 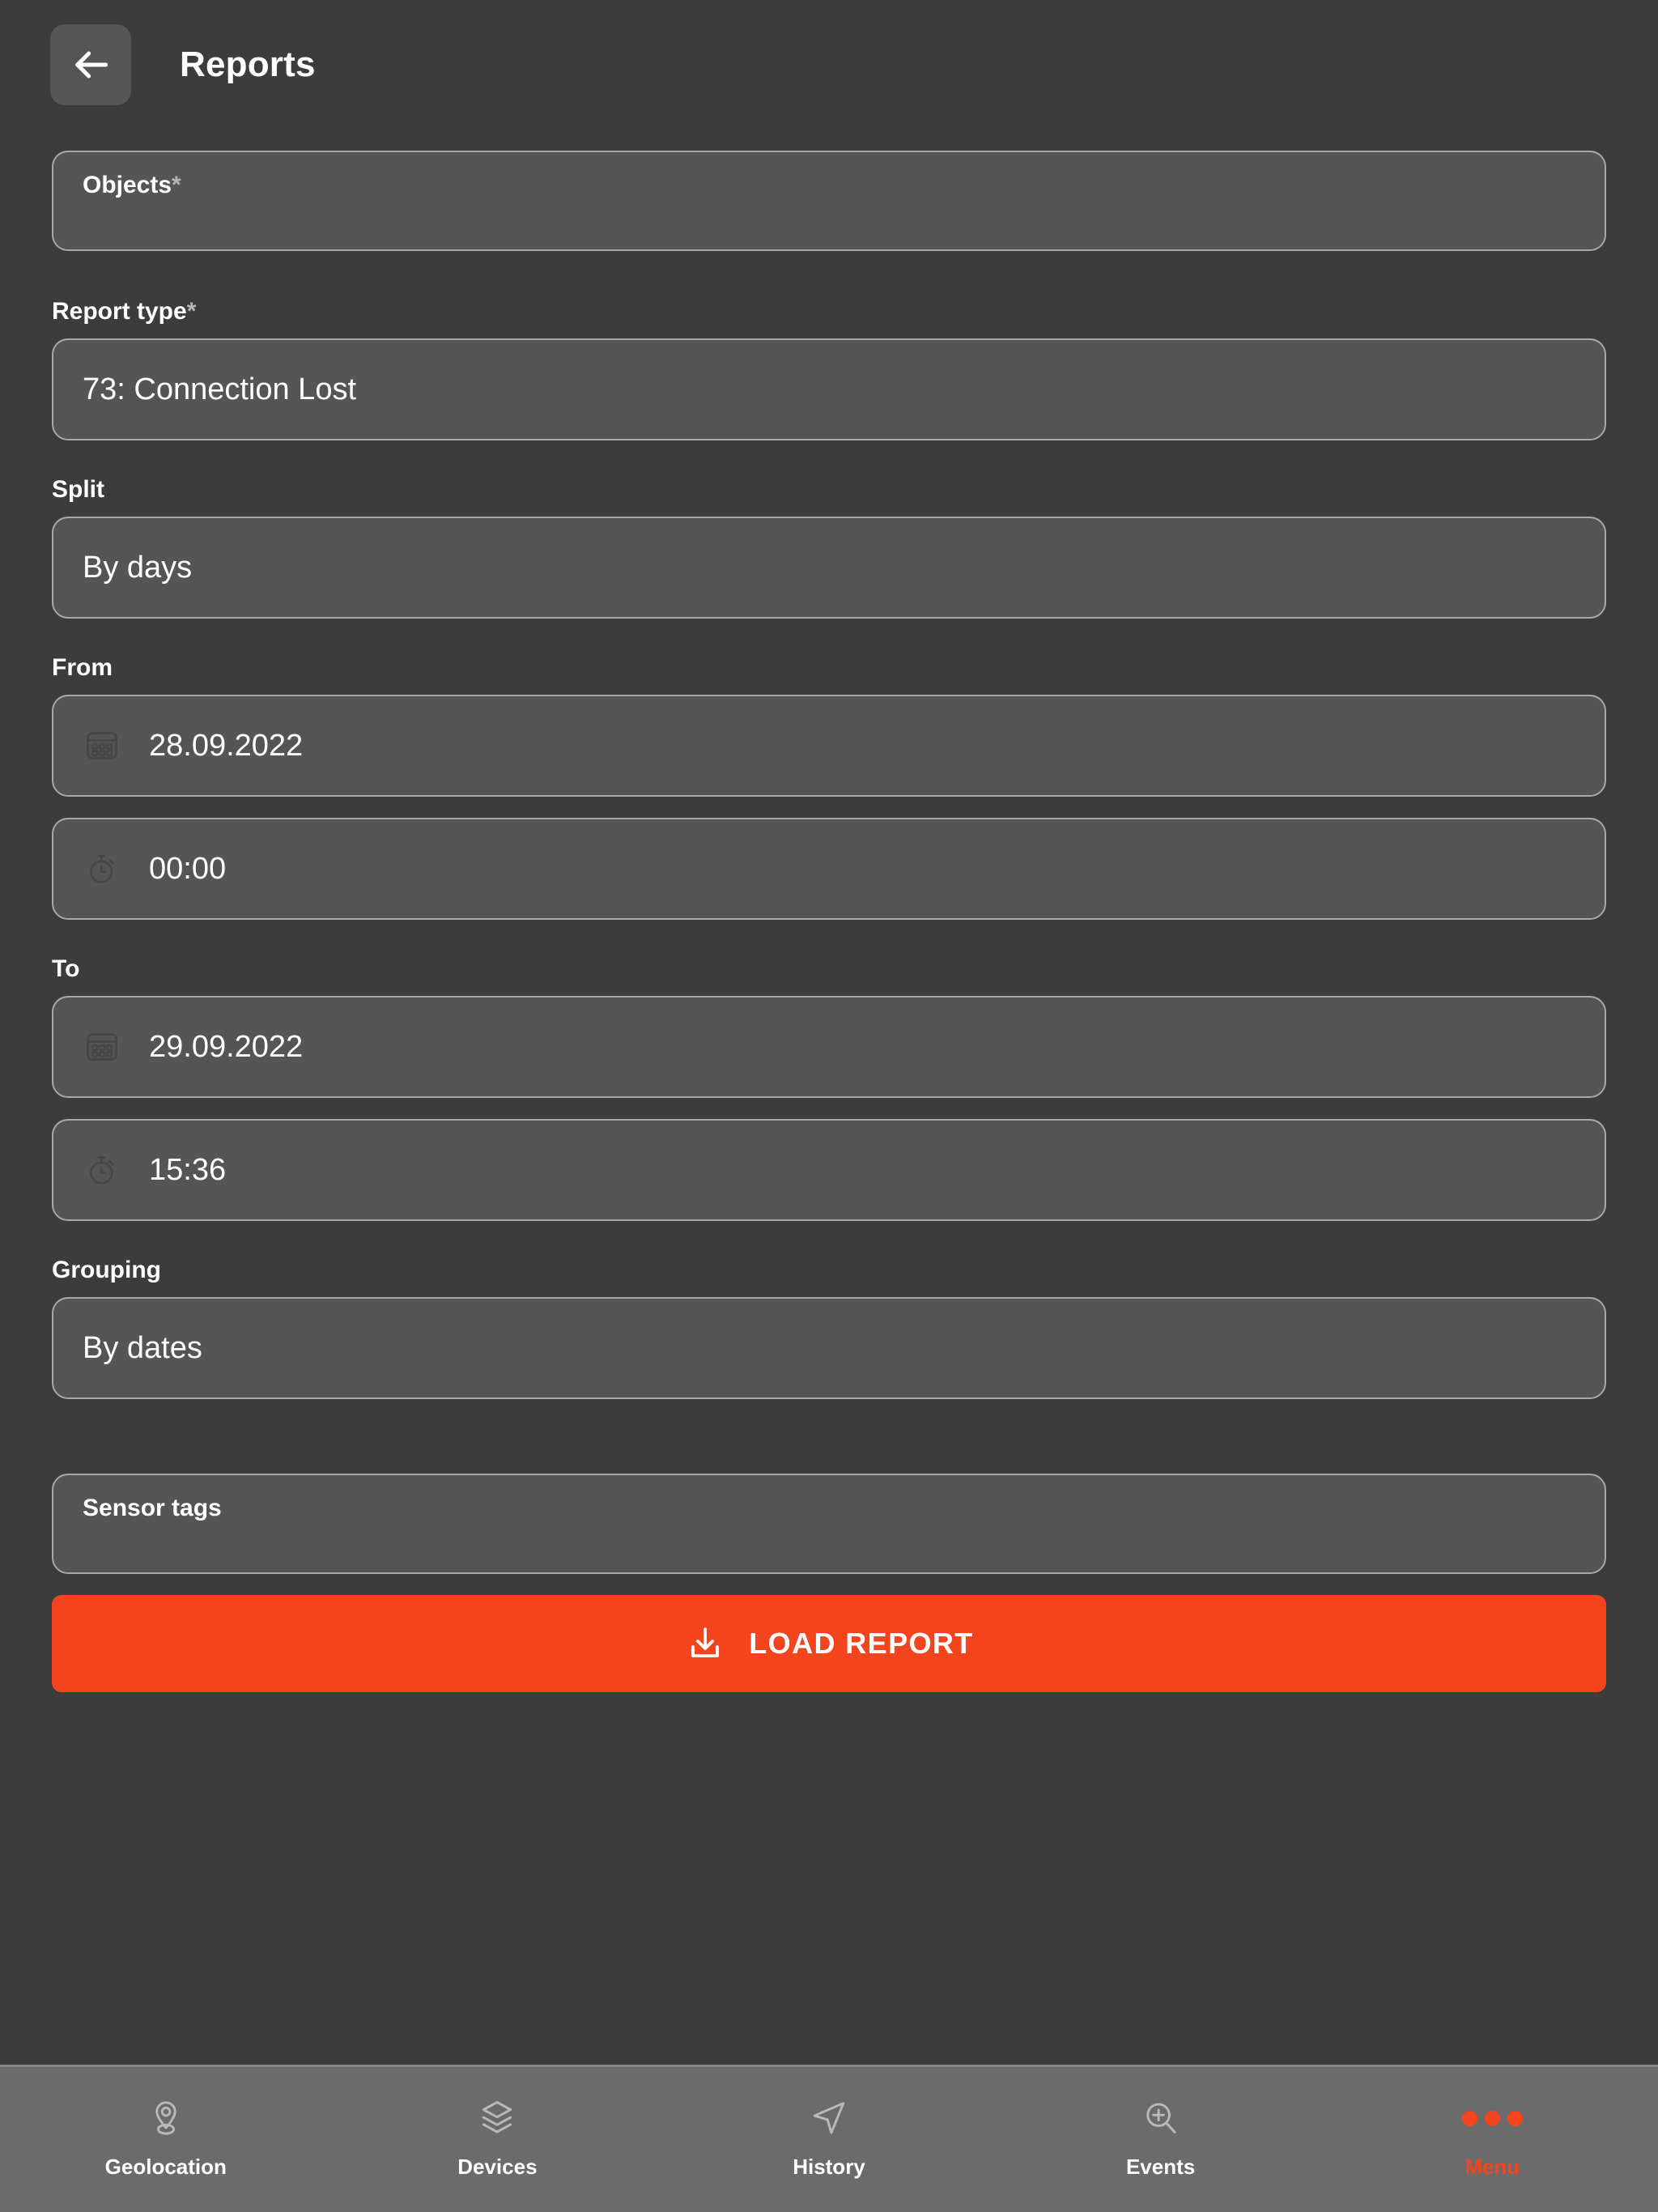 I want to click on nav-item-menu: Menu, so click(x=1492, y=2137).